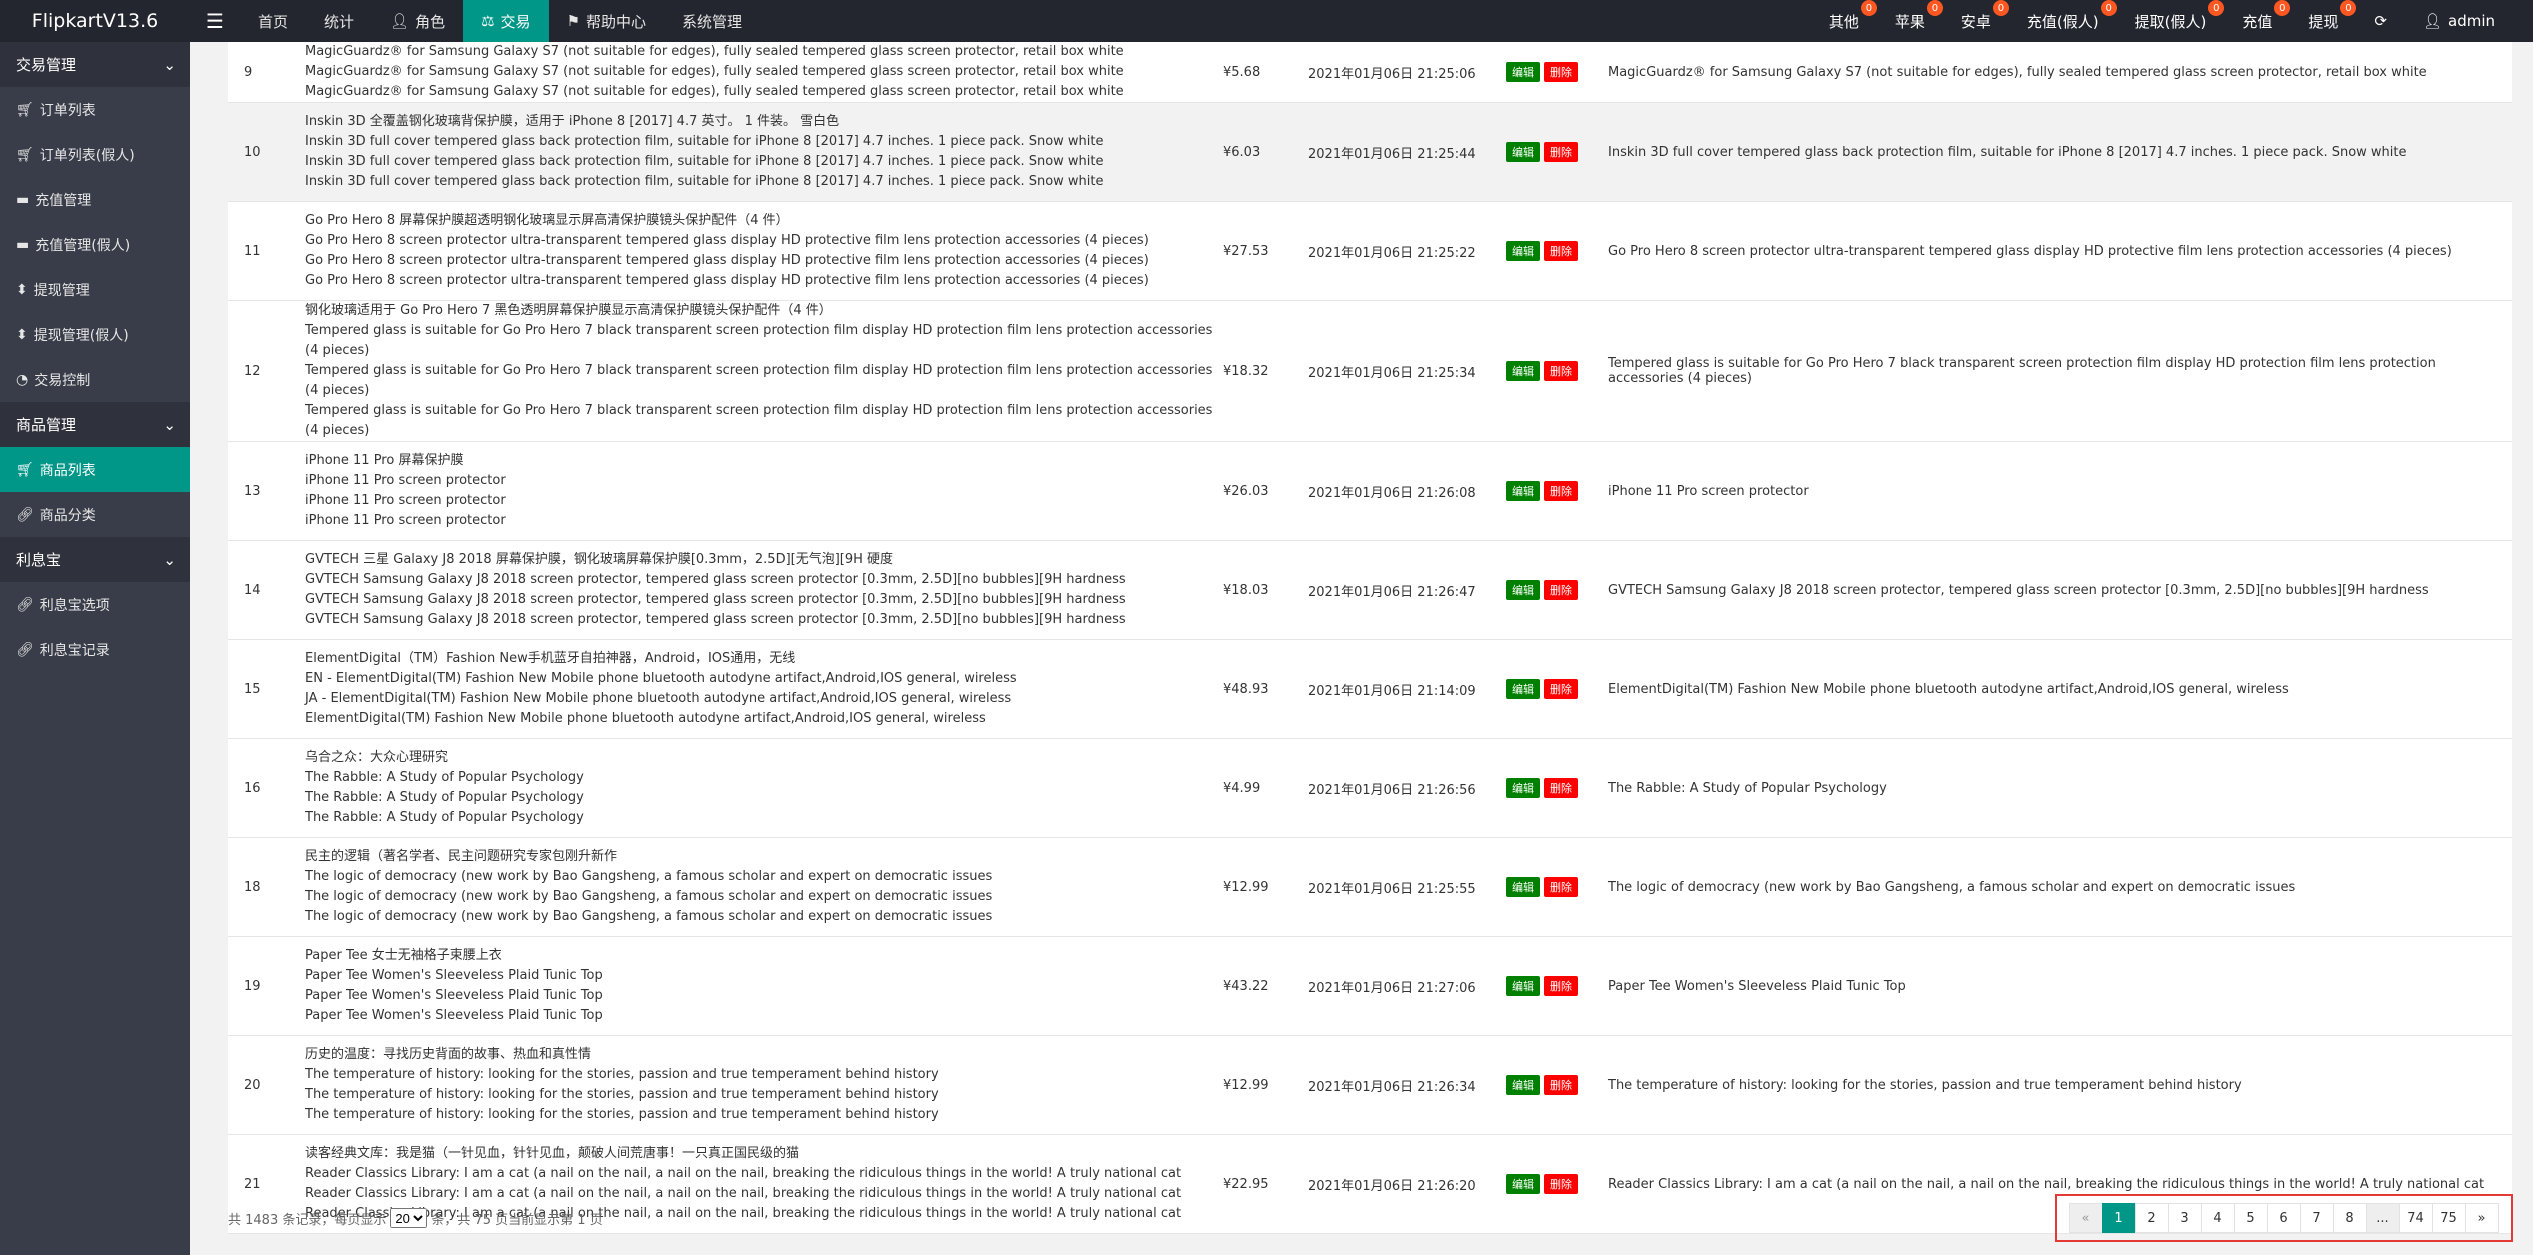 This screenshot has height=1255, width=2533. Describe the element at coordinates (506, 21) in the screenshot. I see `nav-trade: ⚖︎ 交易` at that location.